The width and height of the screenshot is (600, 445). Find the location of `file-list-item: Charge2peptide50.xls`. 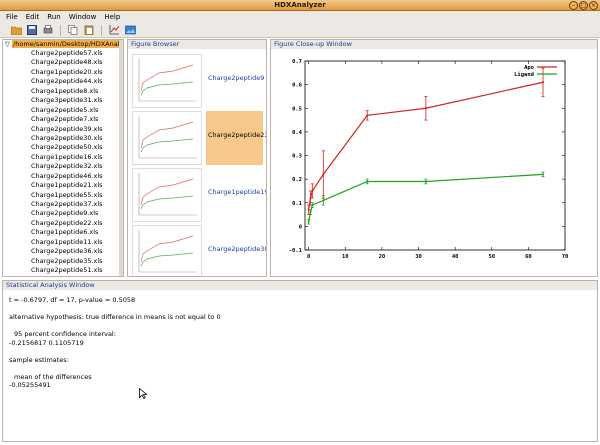

file-list-item: Charge2peptide50.xls is located at coordinates (77, 147).